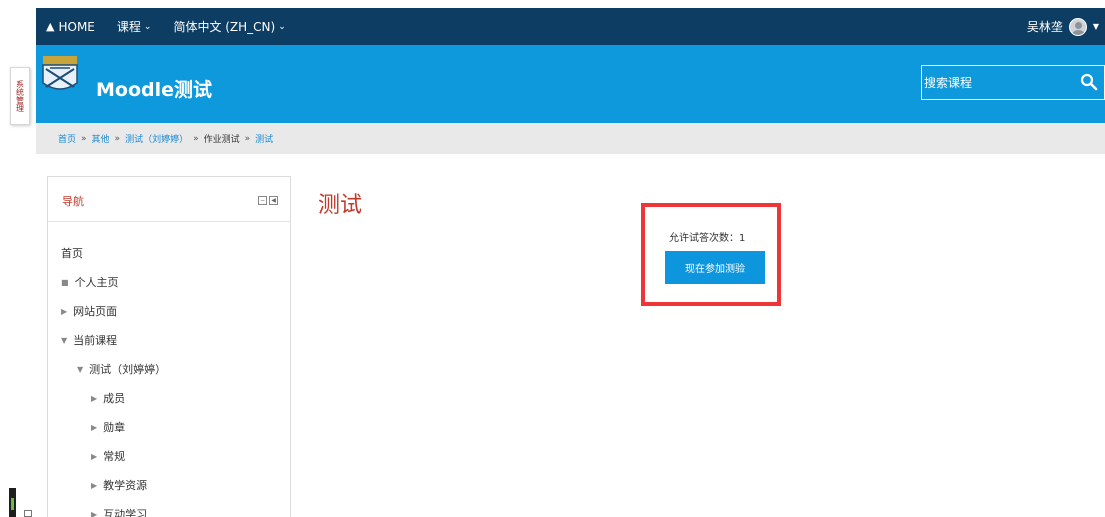 The image size is (1105, 517). I want to click on nav-item-label: 互动学习, so click(125, 512).